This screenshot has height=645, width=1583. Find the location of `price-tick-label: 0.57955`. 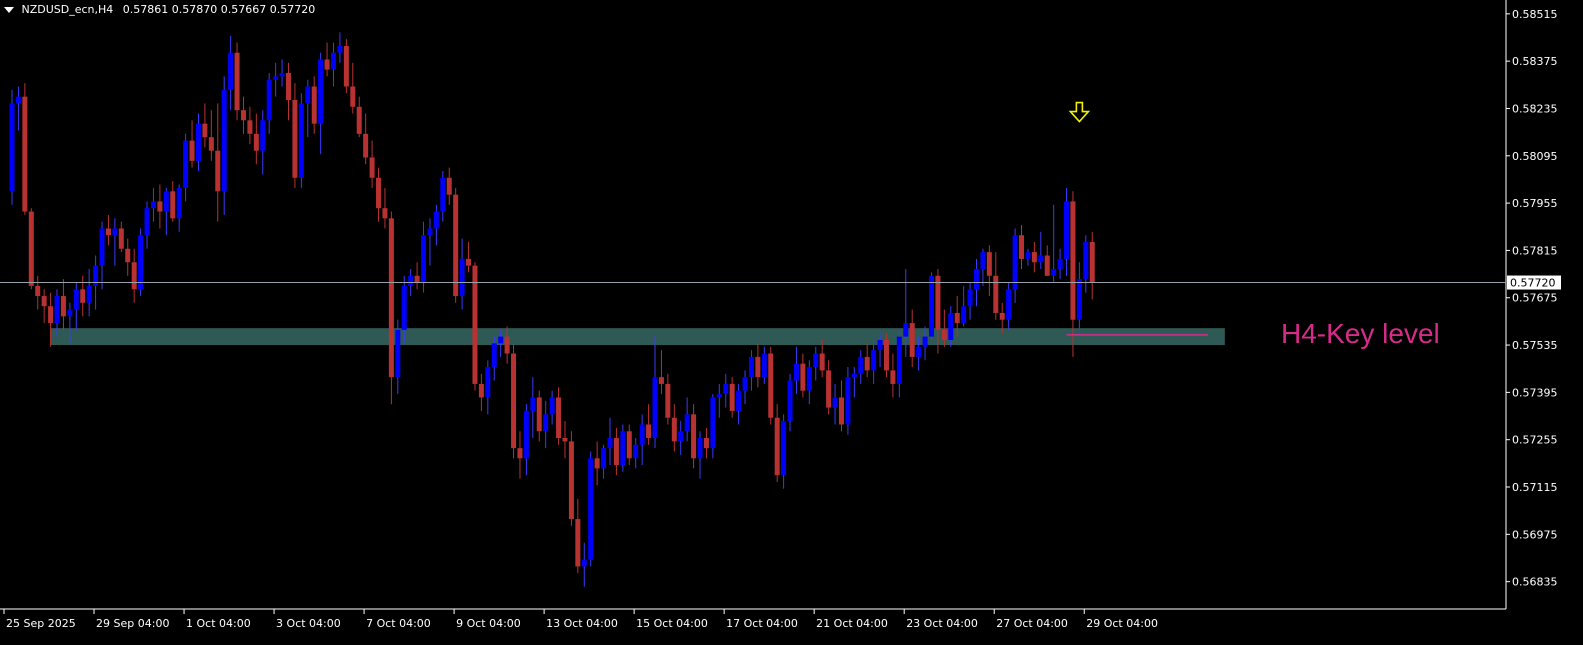

price-tick-label: 0.57955 is located at coordinates (1535, 203).